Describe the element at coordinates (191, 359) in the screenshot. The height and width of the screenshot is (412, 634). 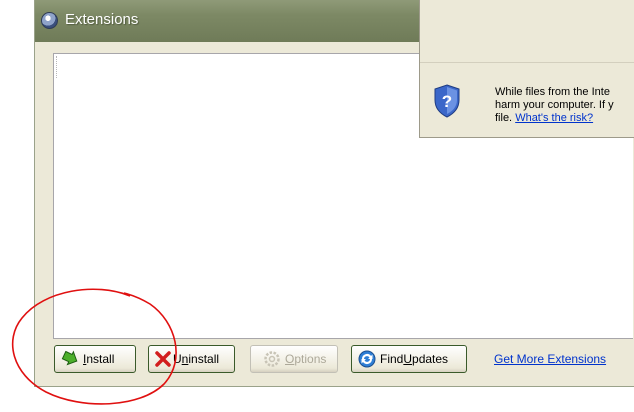
I see `uninstall-button: Un install` at that location.